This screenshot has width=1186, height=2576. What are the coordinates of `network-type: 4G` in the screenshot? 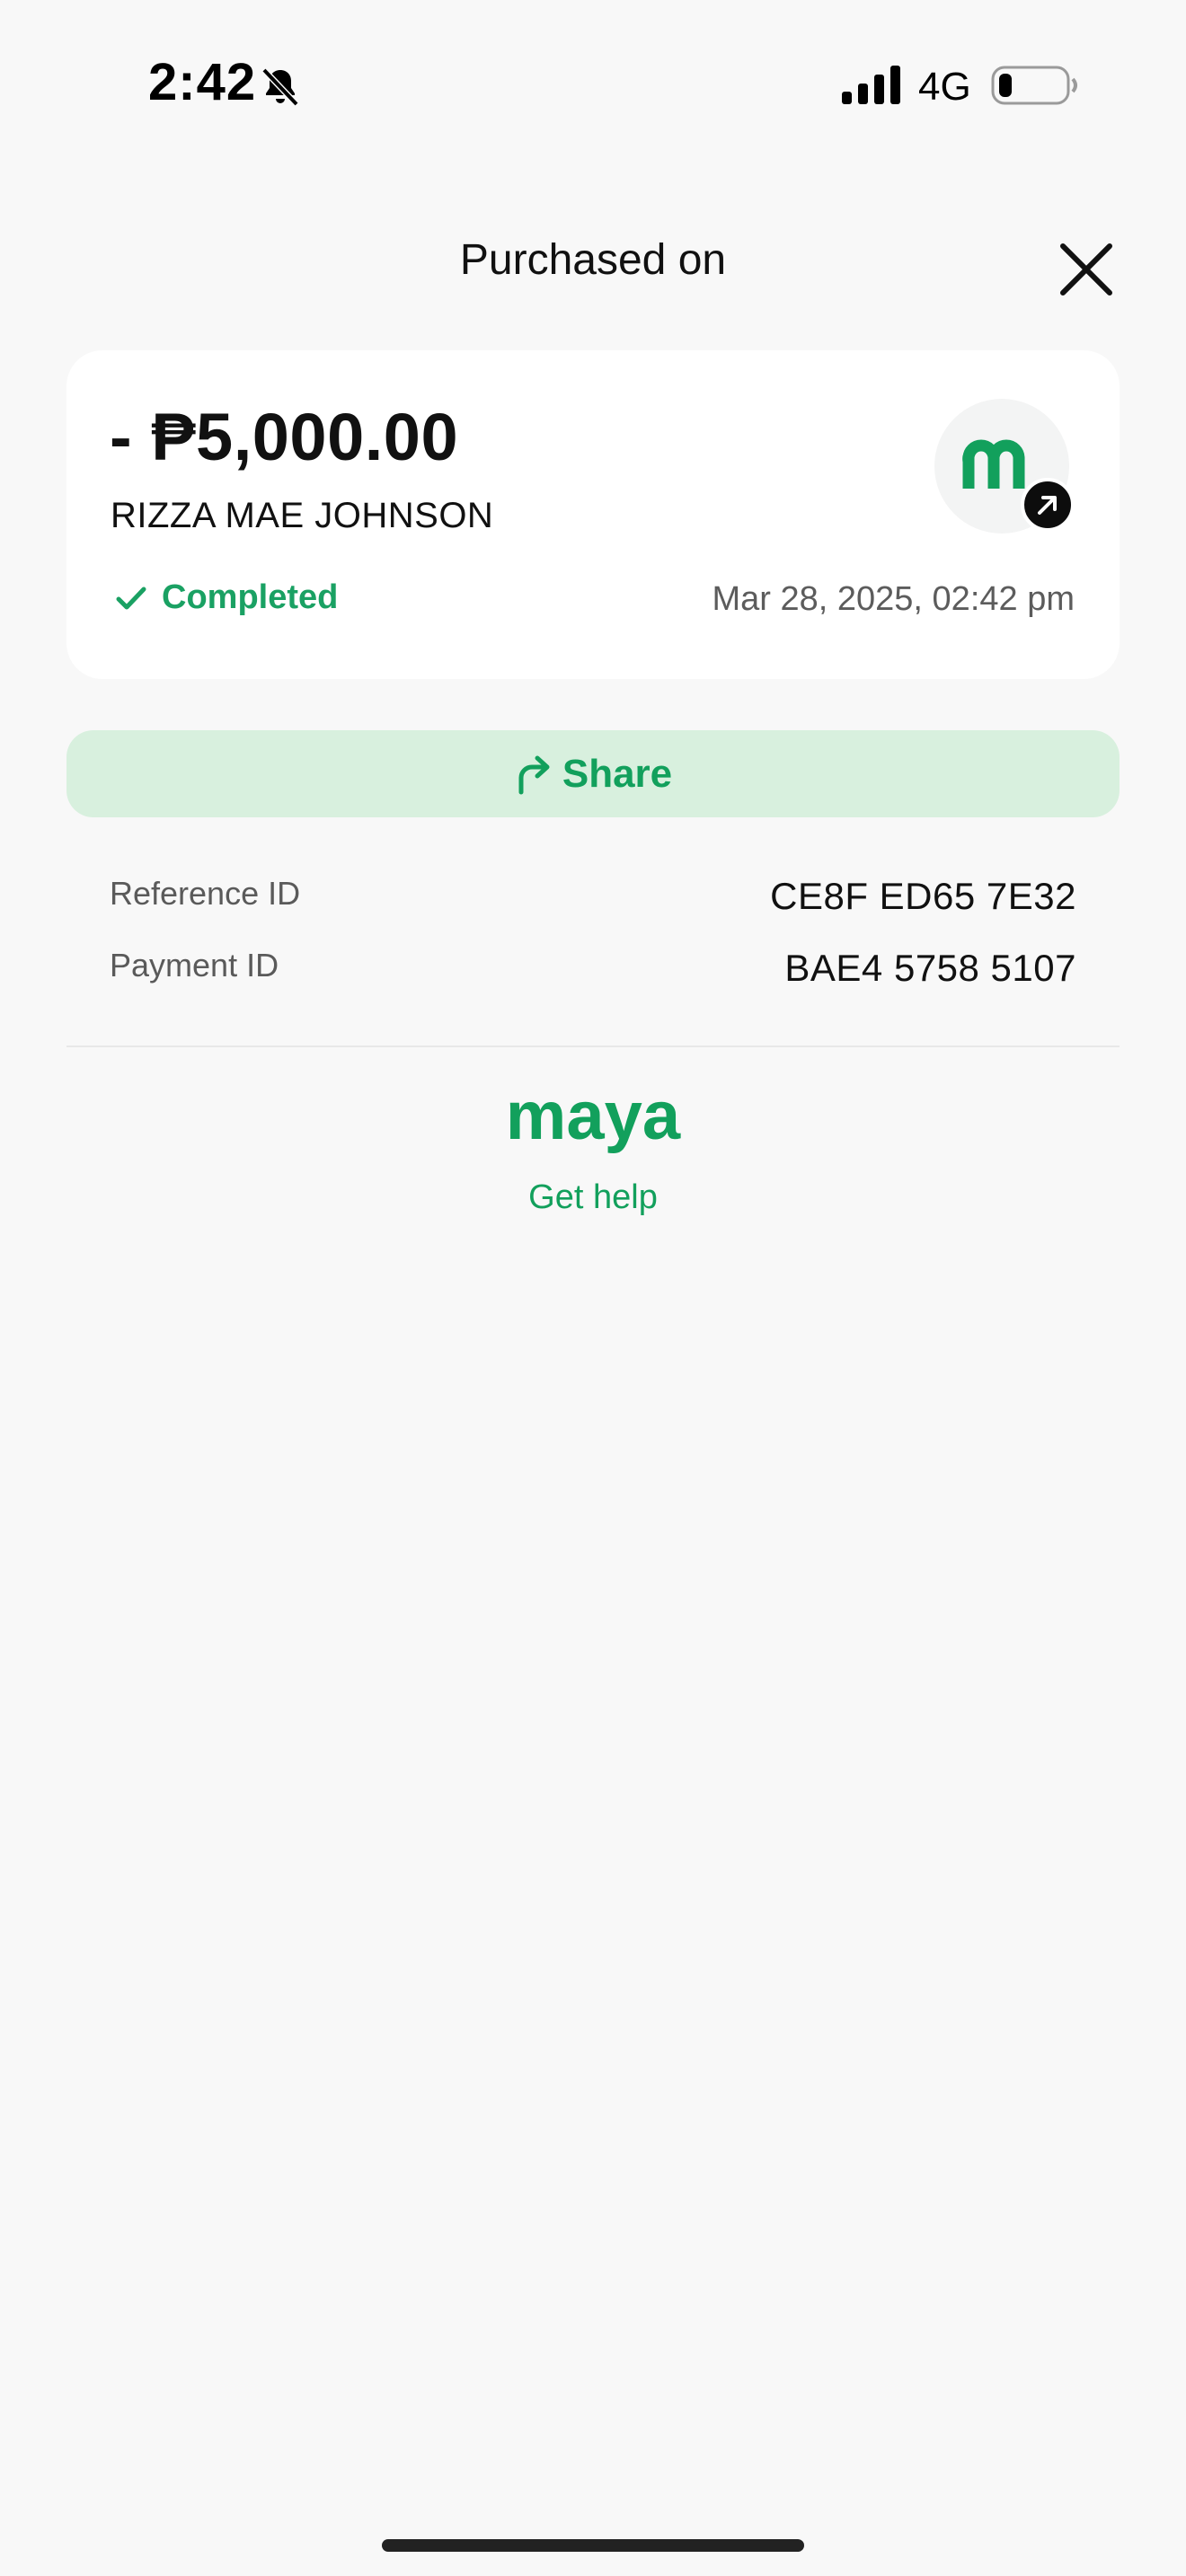 It's located at (944, 87).